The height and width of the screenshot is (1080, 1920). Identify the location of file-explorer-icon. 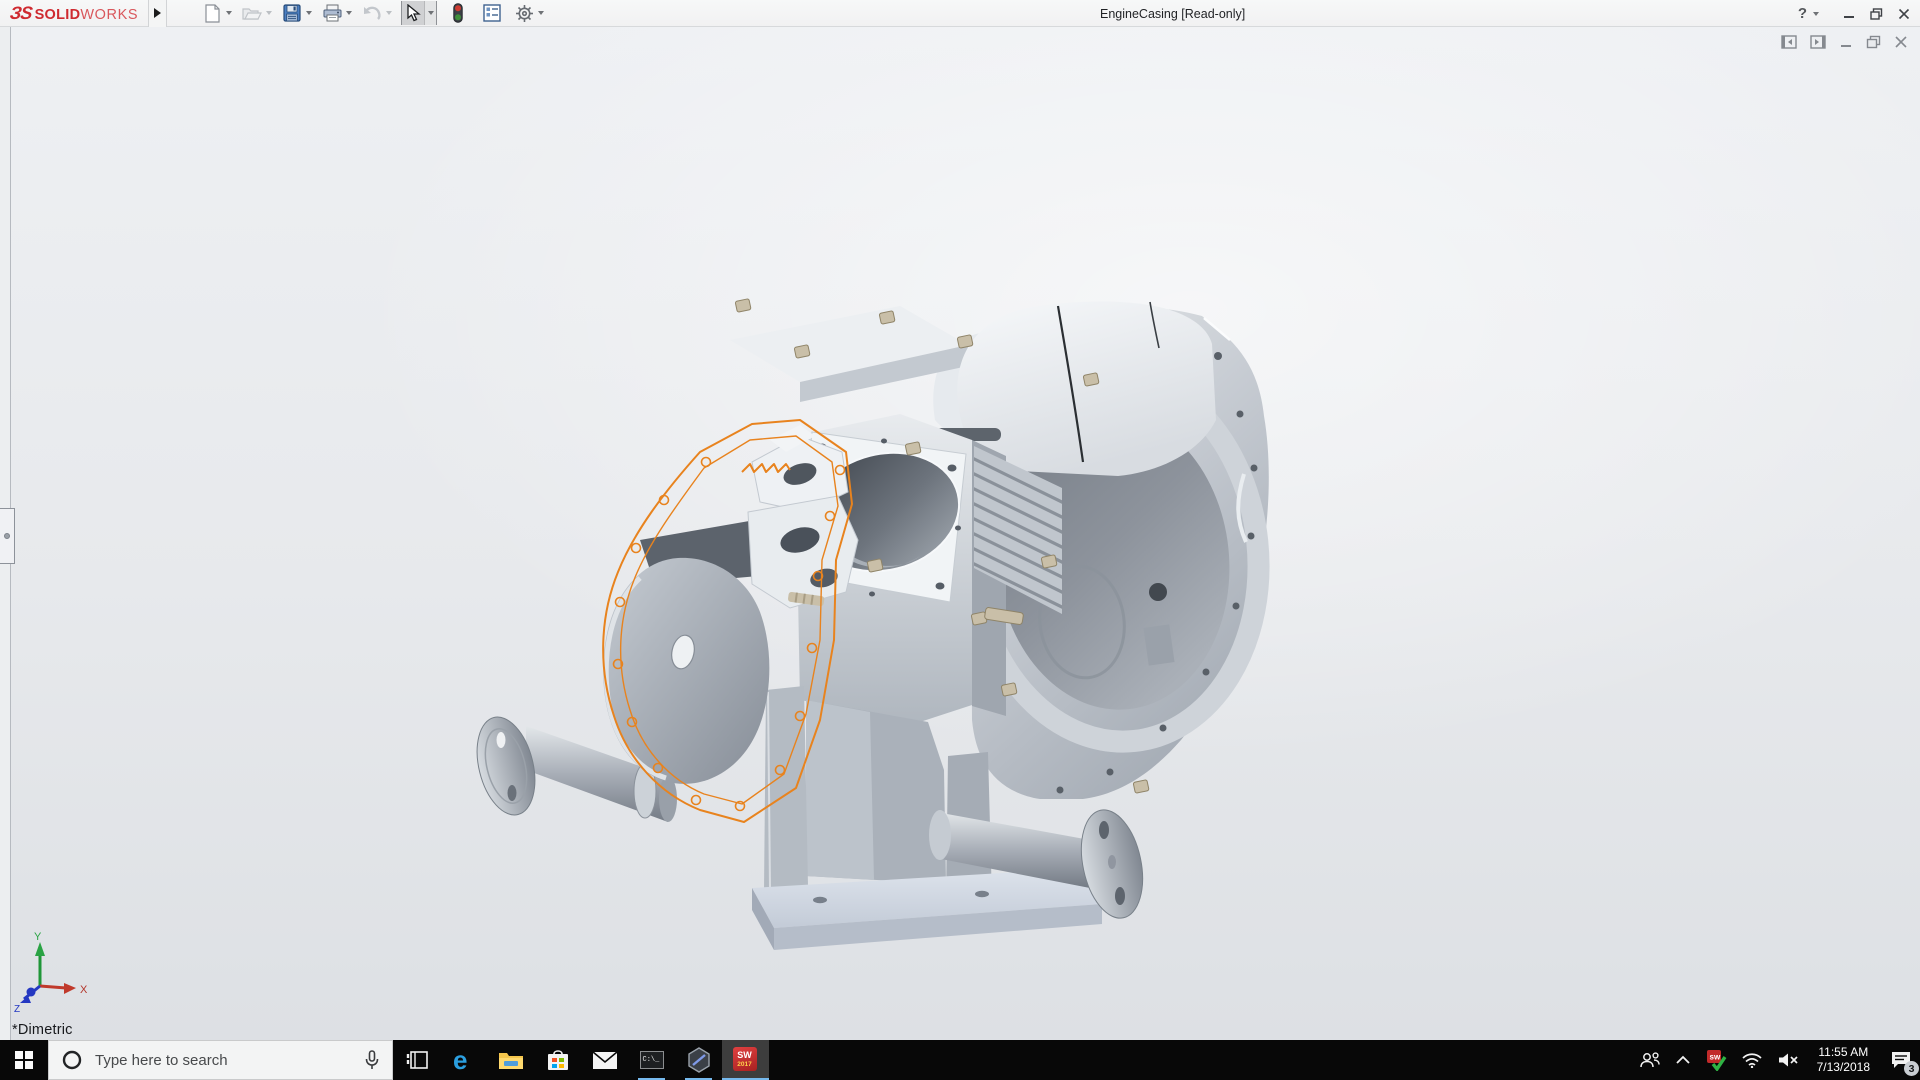
(510, 1061).